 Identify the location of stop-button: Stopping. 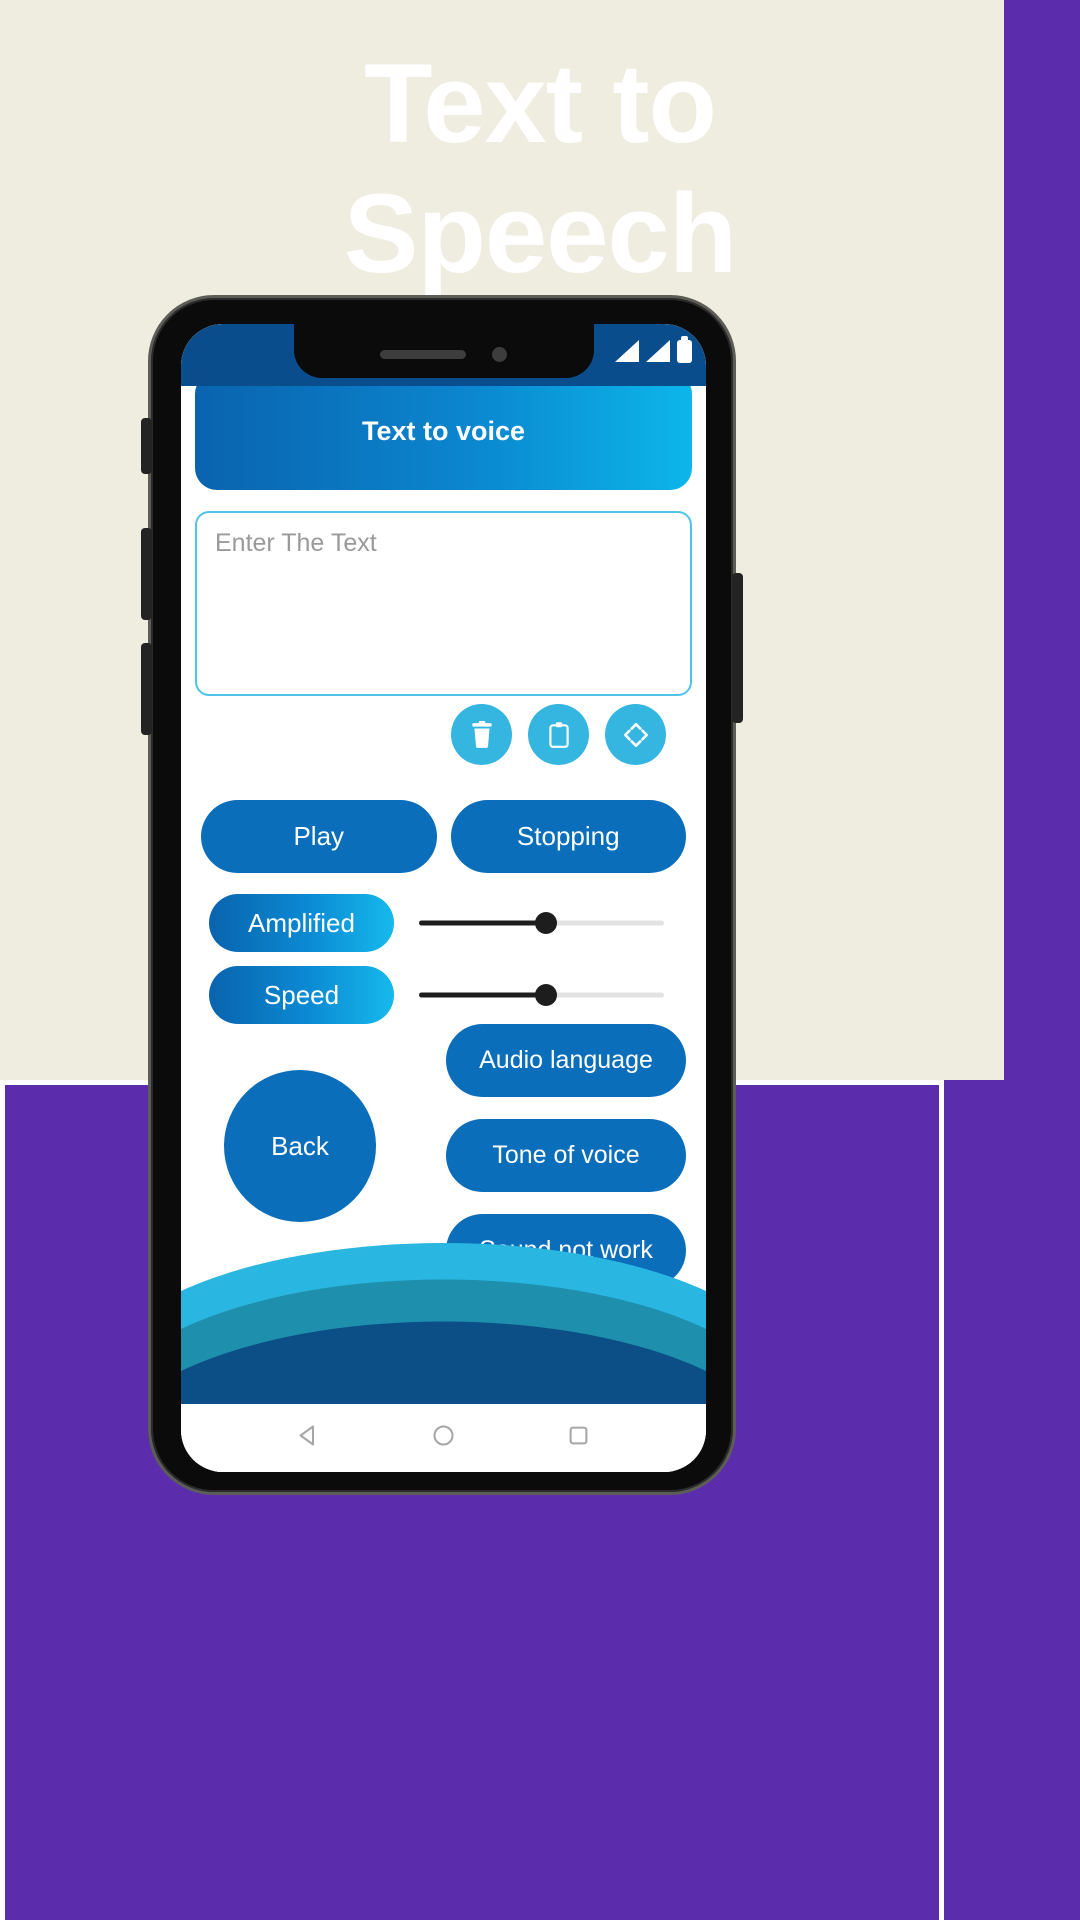
(568, 836).